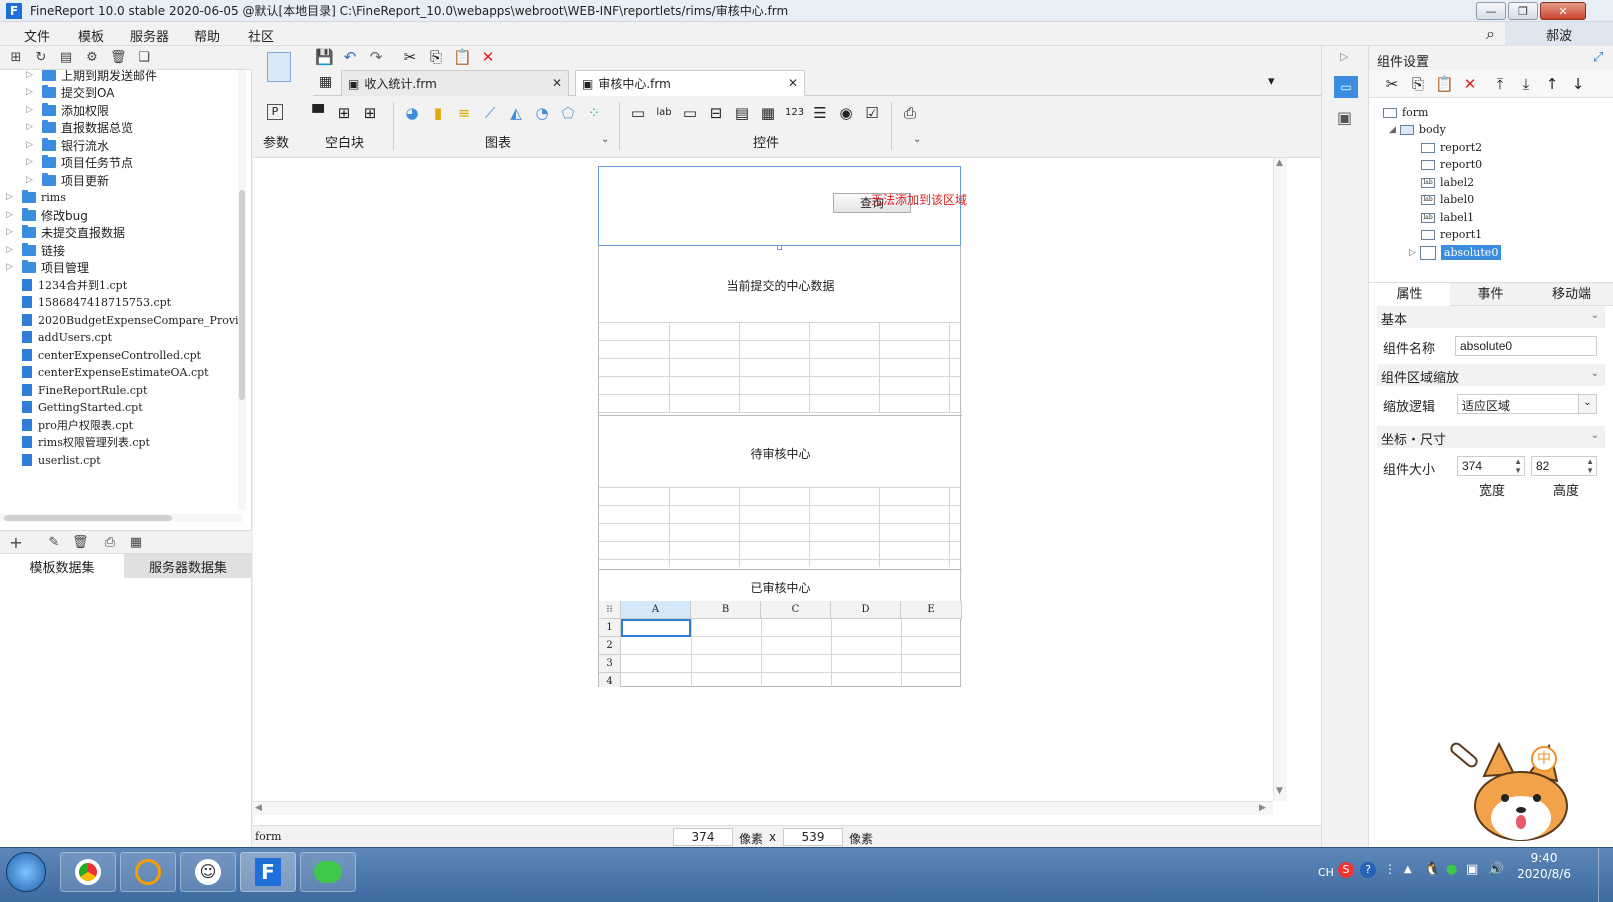 This screenshot has height=902, width=1613. Describe the element at coordinates (813, 837) in the screenshot. I see `canvas-height-field: 539` at that location.